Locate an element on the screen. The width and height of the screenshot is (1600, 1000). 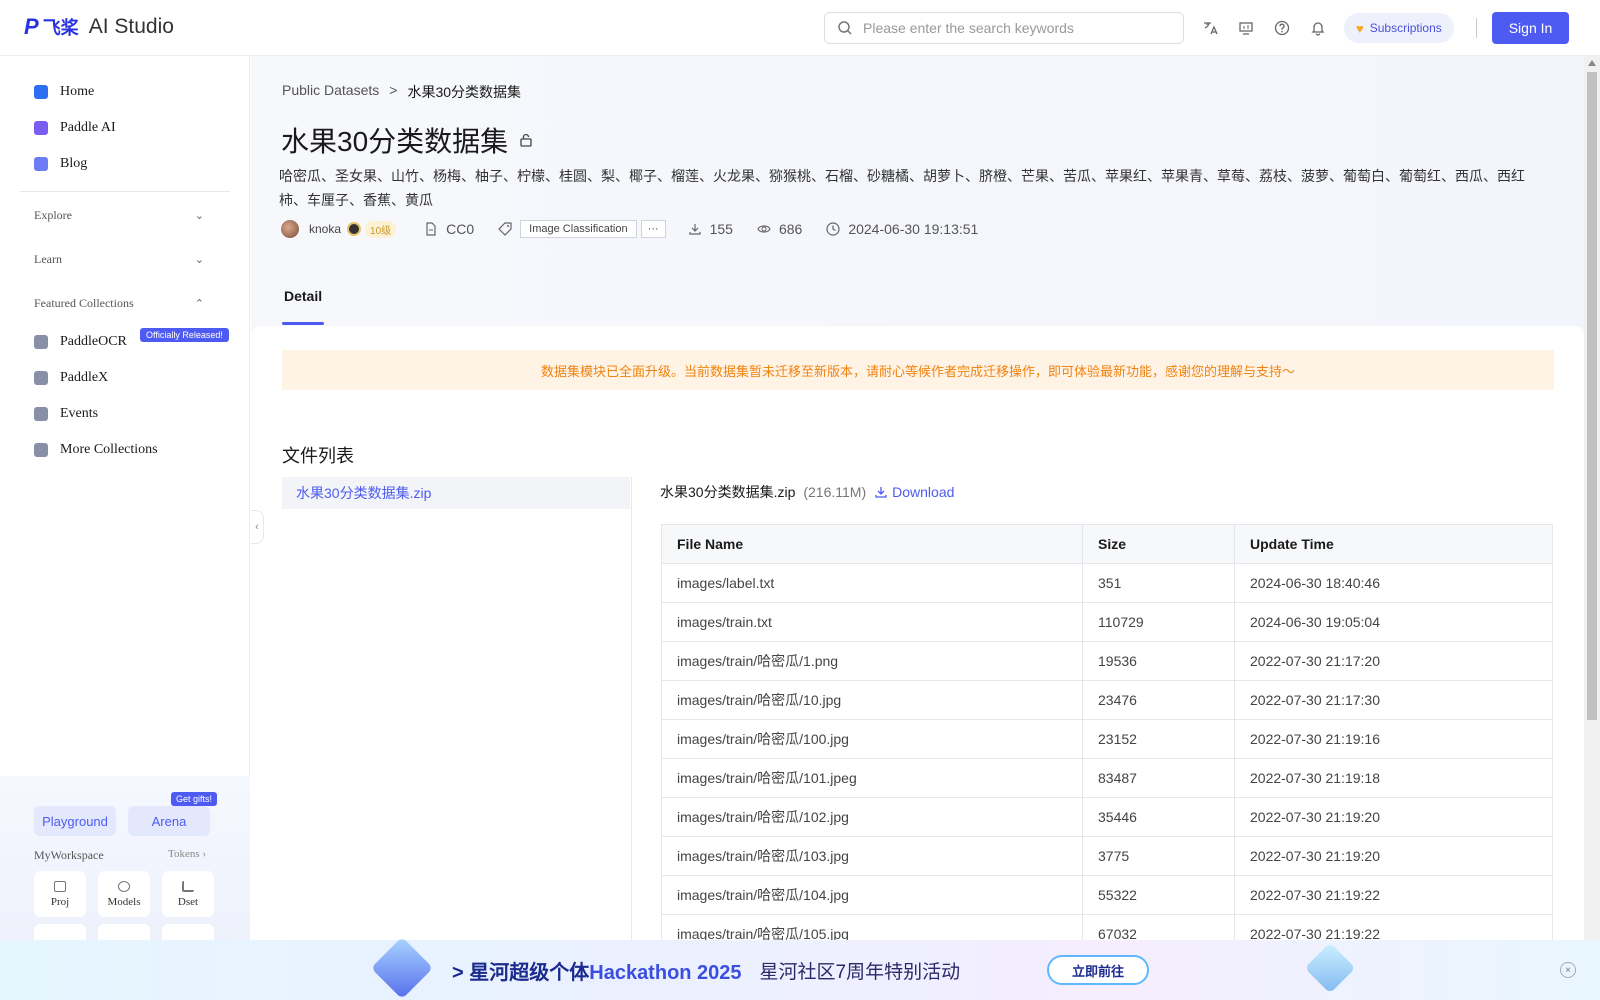
chevron-down-icon: ⌄ is located at coordinates (199, 216).